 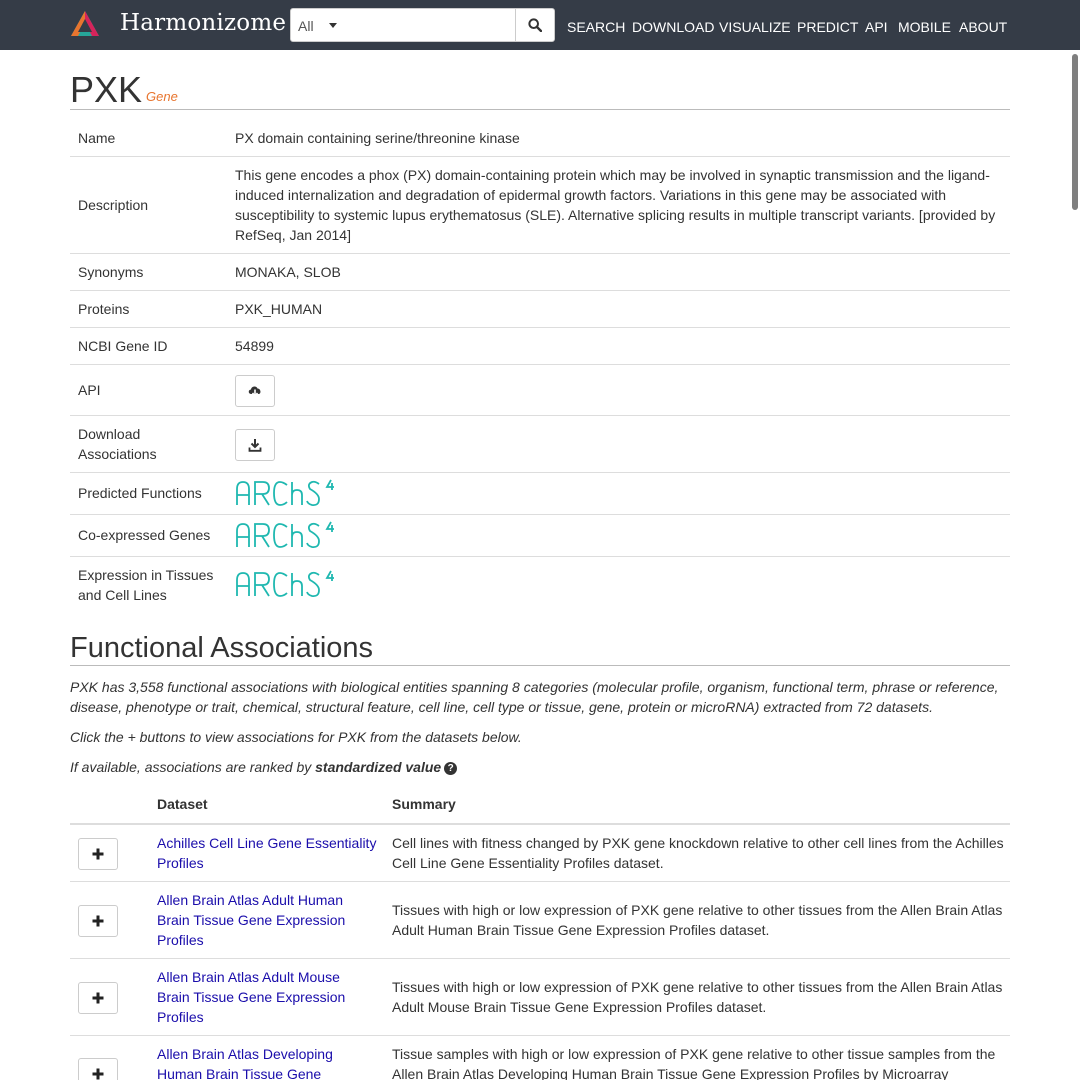 I want to click on search-button, so click(x=535, y=25).